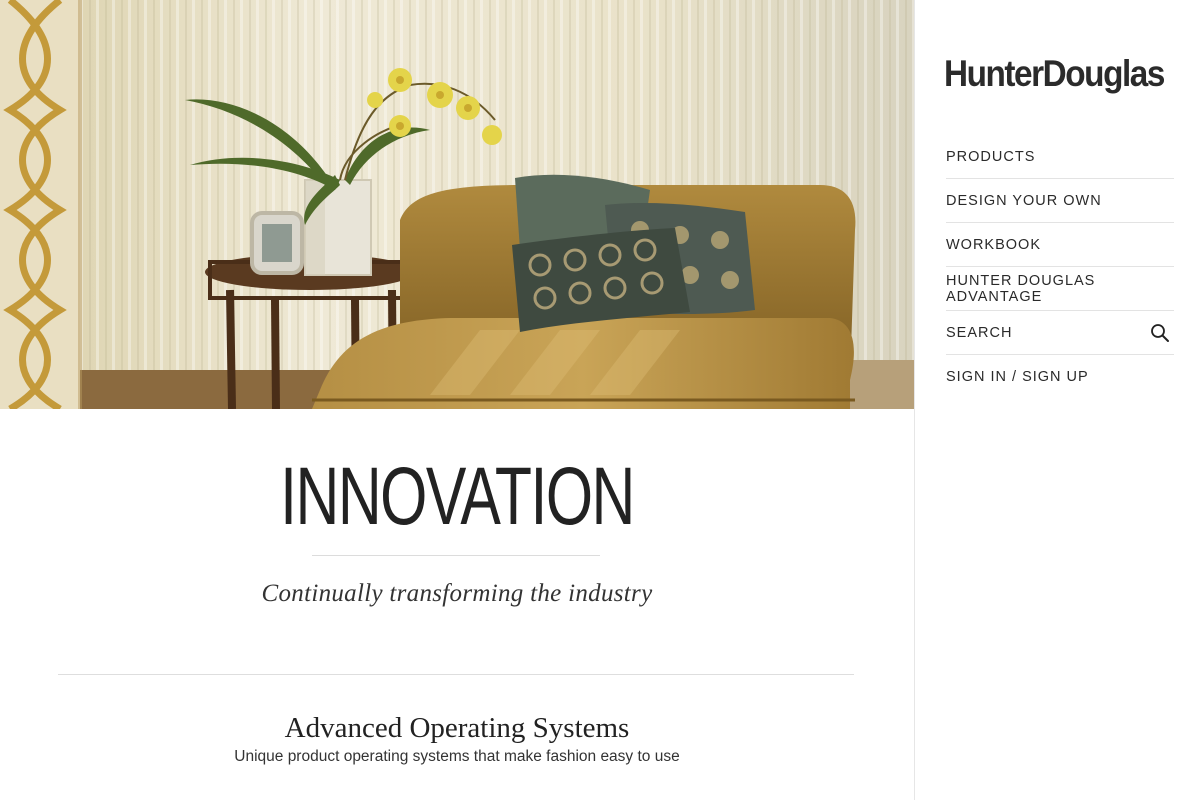 The image size is (1200, 800). What do you see at coordinates (456, 674) in the screenshot?
I see `section-divider` at bounding box center [456, 674].